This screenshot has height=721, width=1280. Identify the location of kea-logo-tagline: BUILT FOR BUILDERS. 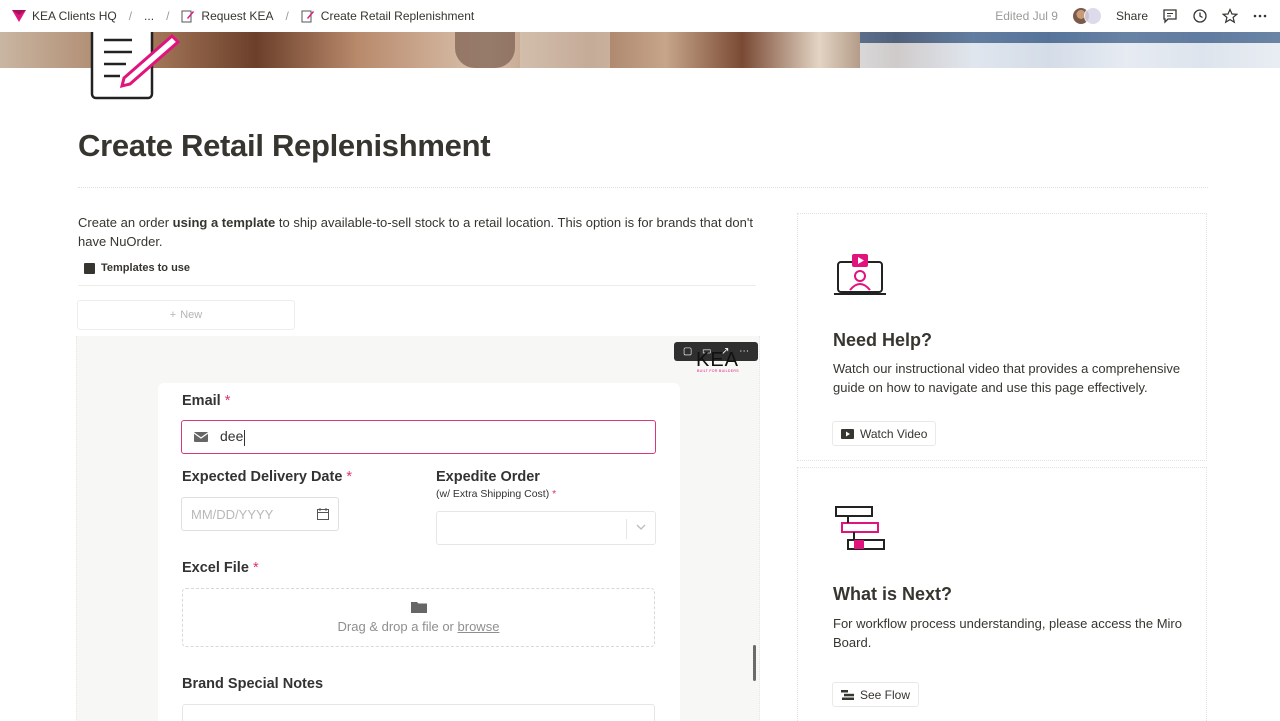
(718, 371).